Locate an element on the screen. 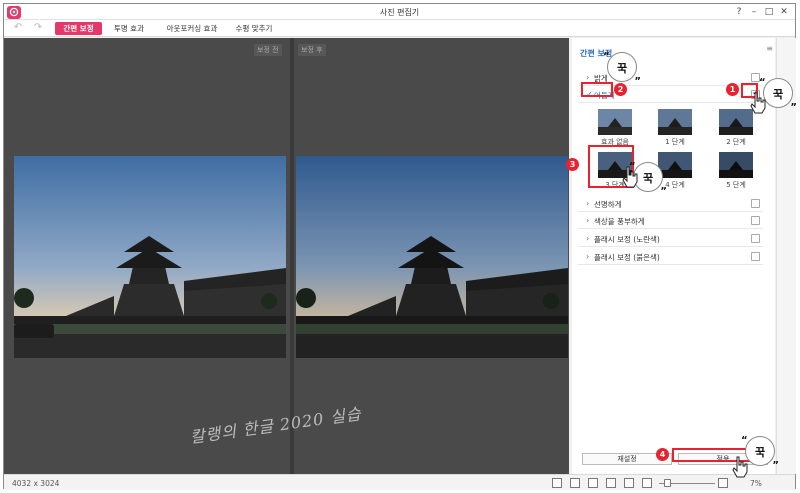  minimize-button: – is located at coordinates (754, 12).